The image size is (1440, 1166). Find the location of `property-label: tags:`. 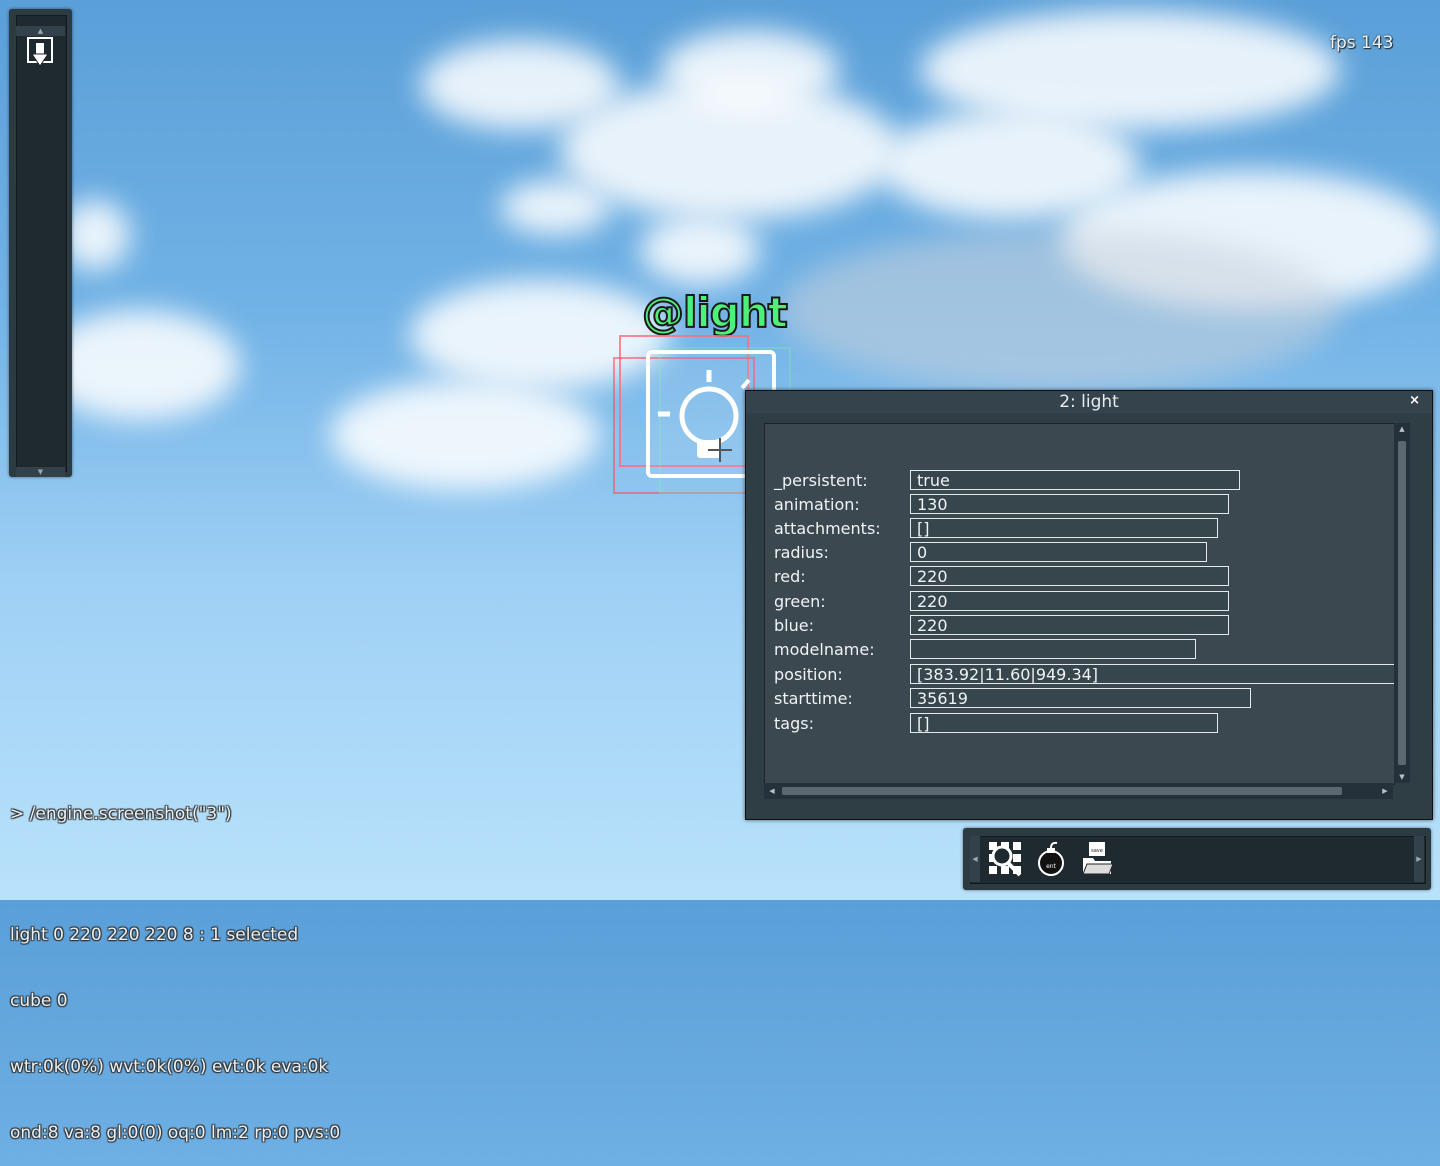

property-label: tags: is located at coordinates (794, 723).